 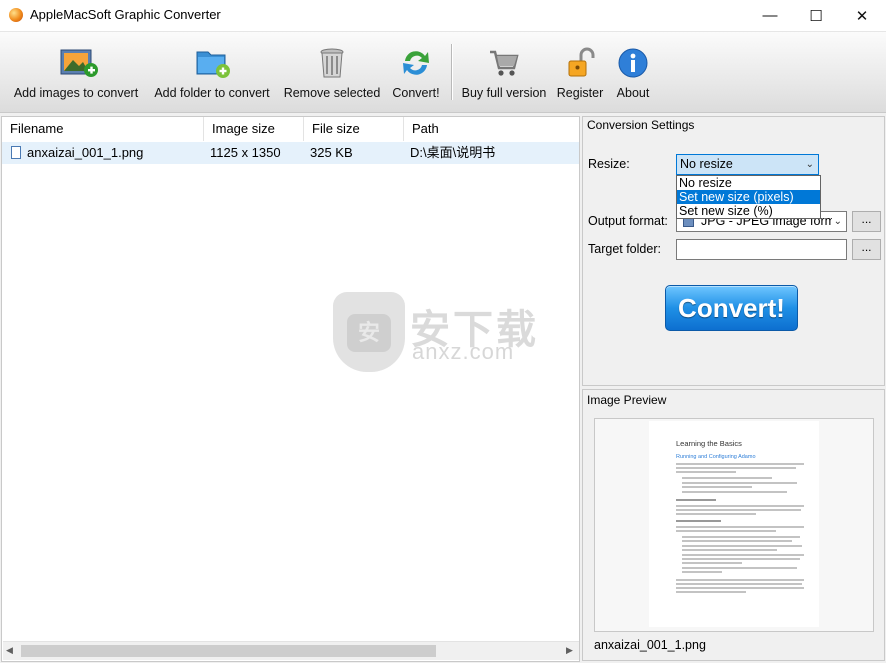 What do you see at coordinates (716, 457) in the screenshot?
I see `doc-heading: Running and Configuring Adamo` at bounding box center [716, 457].